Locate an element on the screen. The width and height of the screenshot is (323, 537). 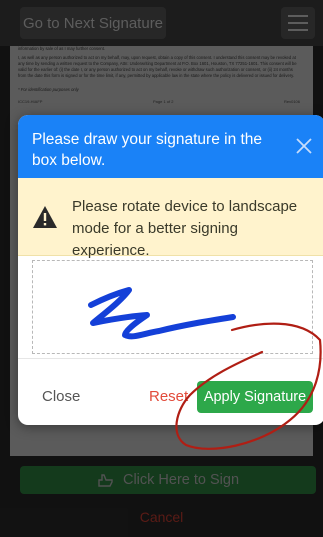
reset-button: Reset is located at coordinates (168, 396).